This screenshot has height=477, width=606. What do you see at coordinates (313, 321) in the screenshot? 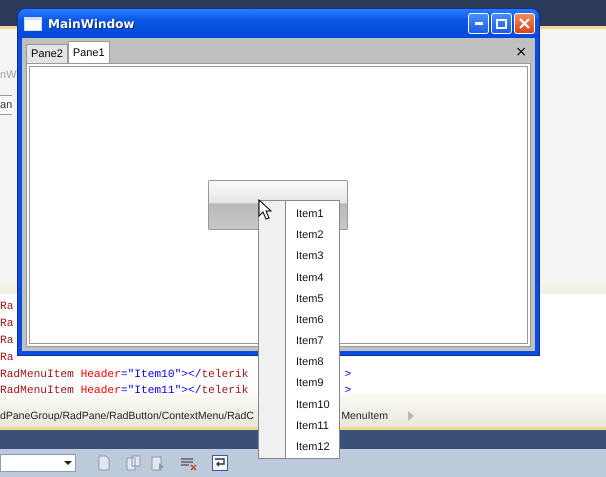
I see `menu-item: Item6` at bounding box center [313, 321].